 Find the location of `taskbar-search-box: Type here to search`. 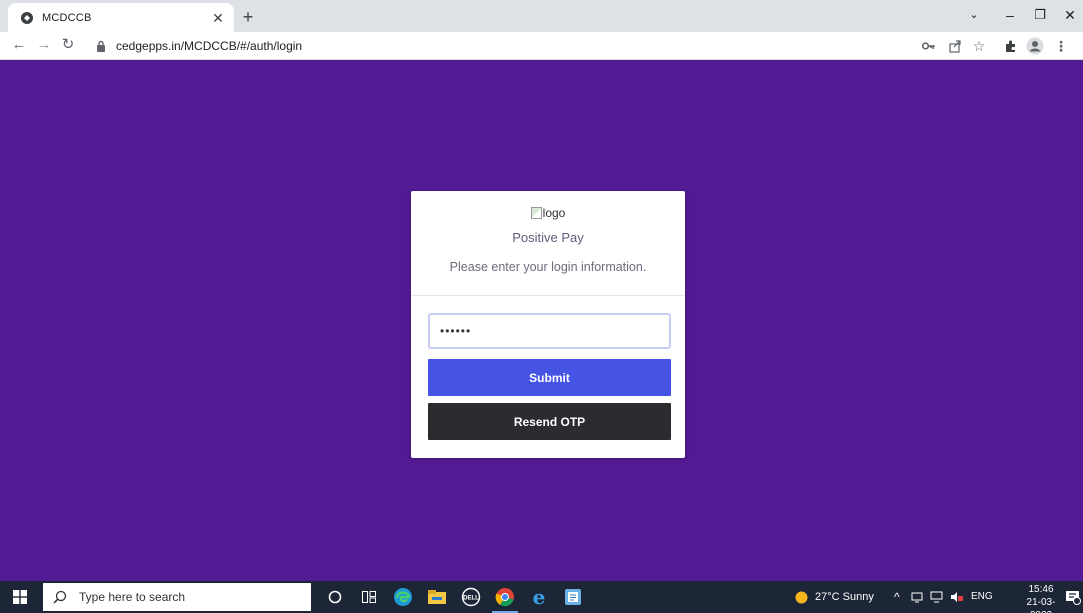

taskbar-search-box: Type here to search is located at coordinates (177, 597).